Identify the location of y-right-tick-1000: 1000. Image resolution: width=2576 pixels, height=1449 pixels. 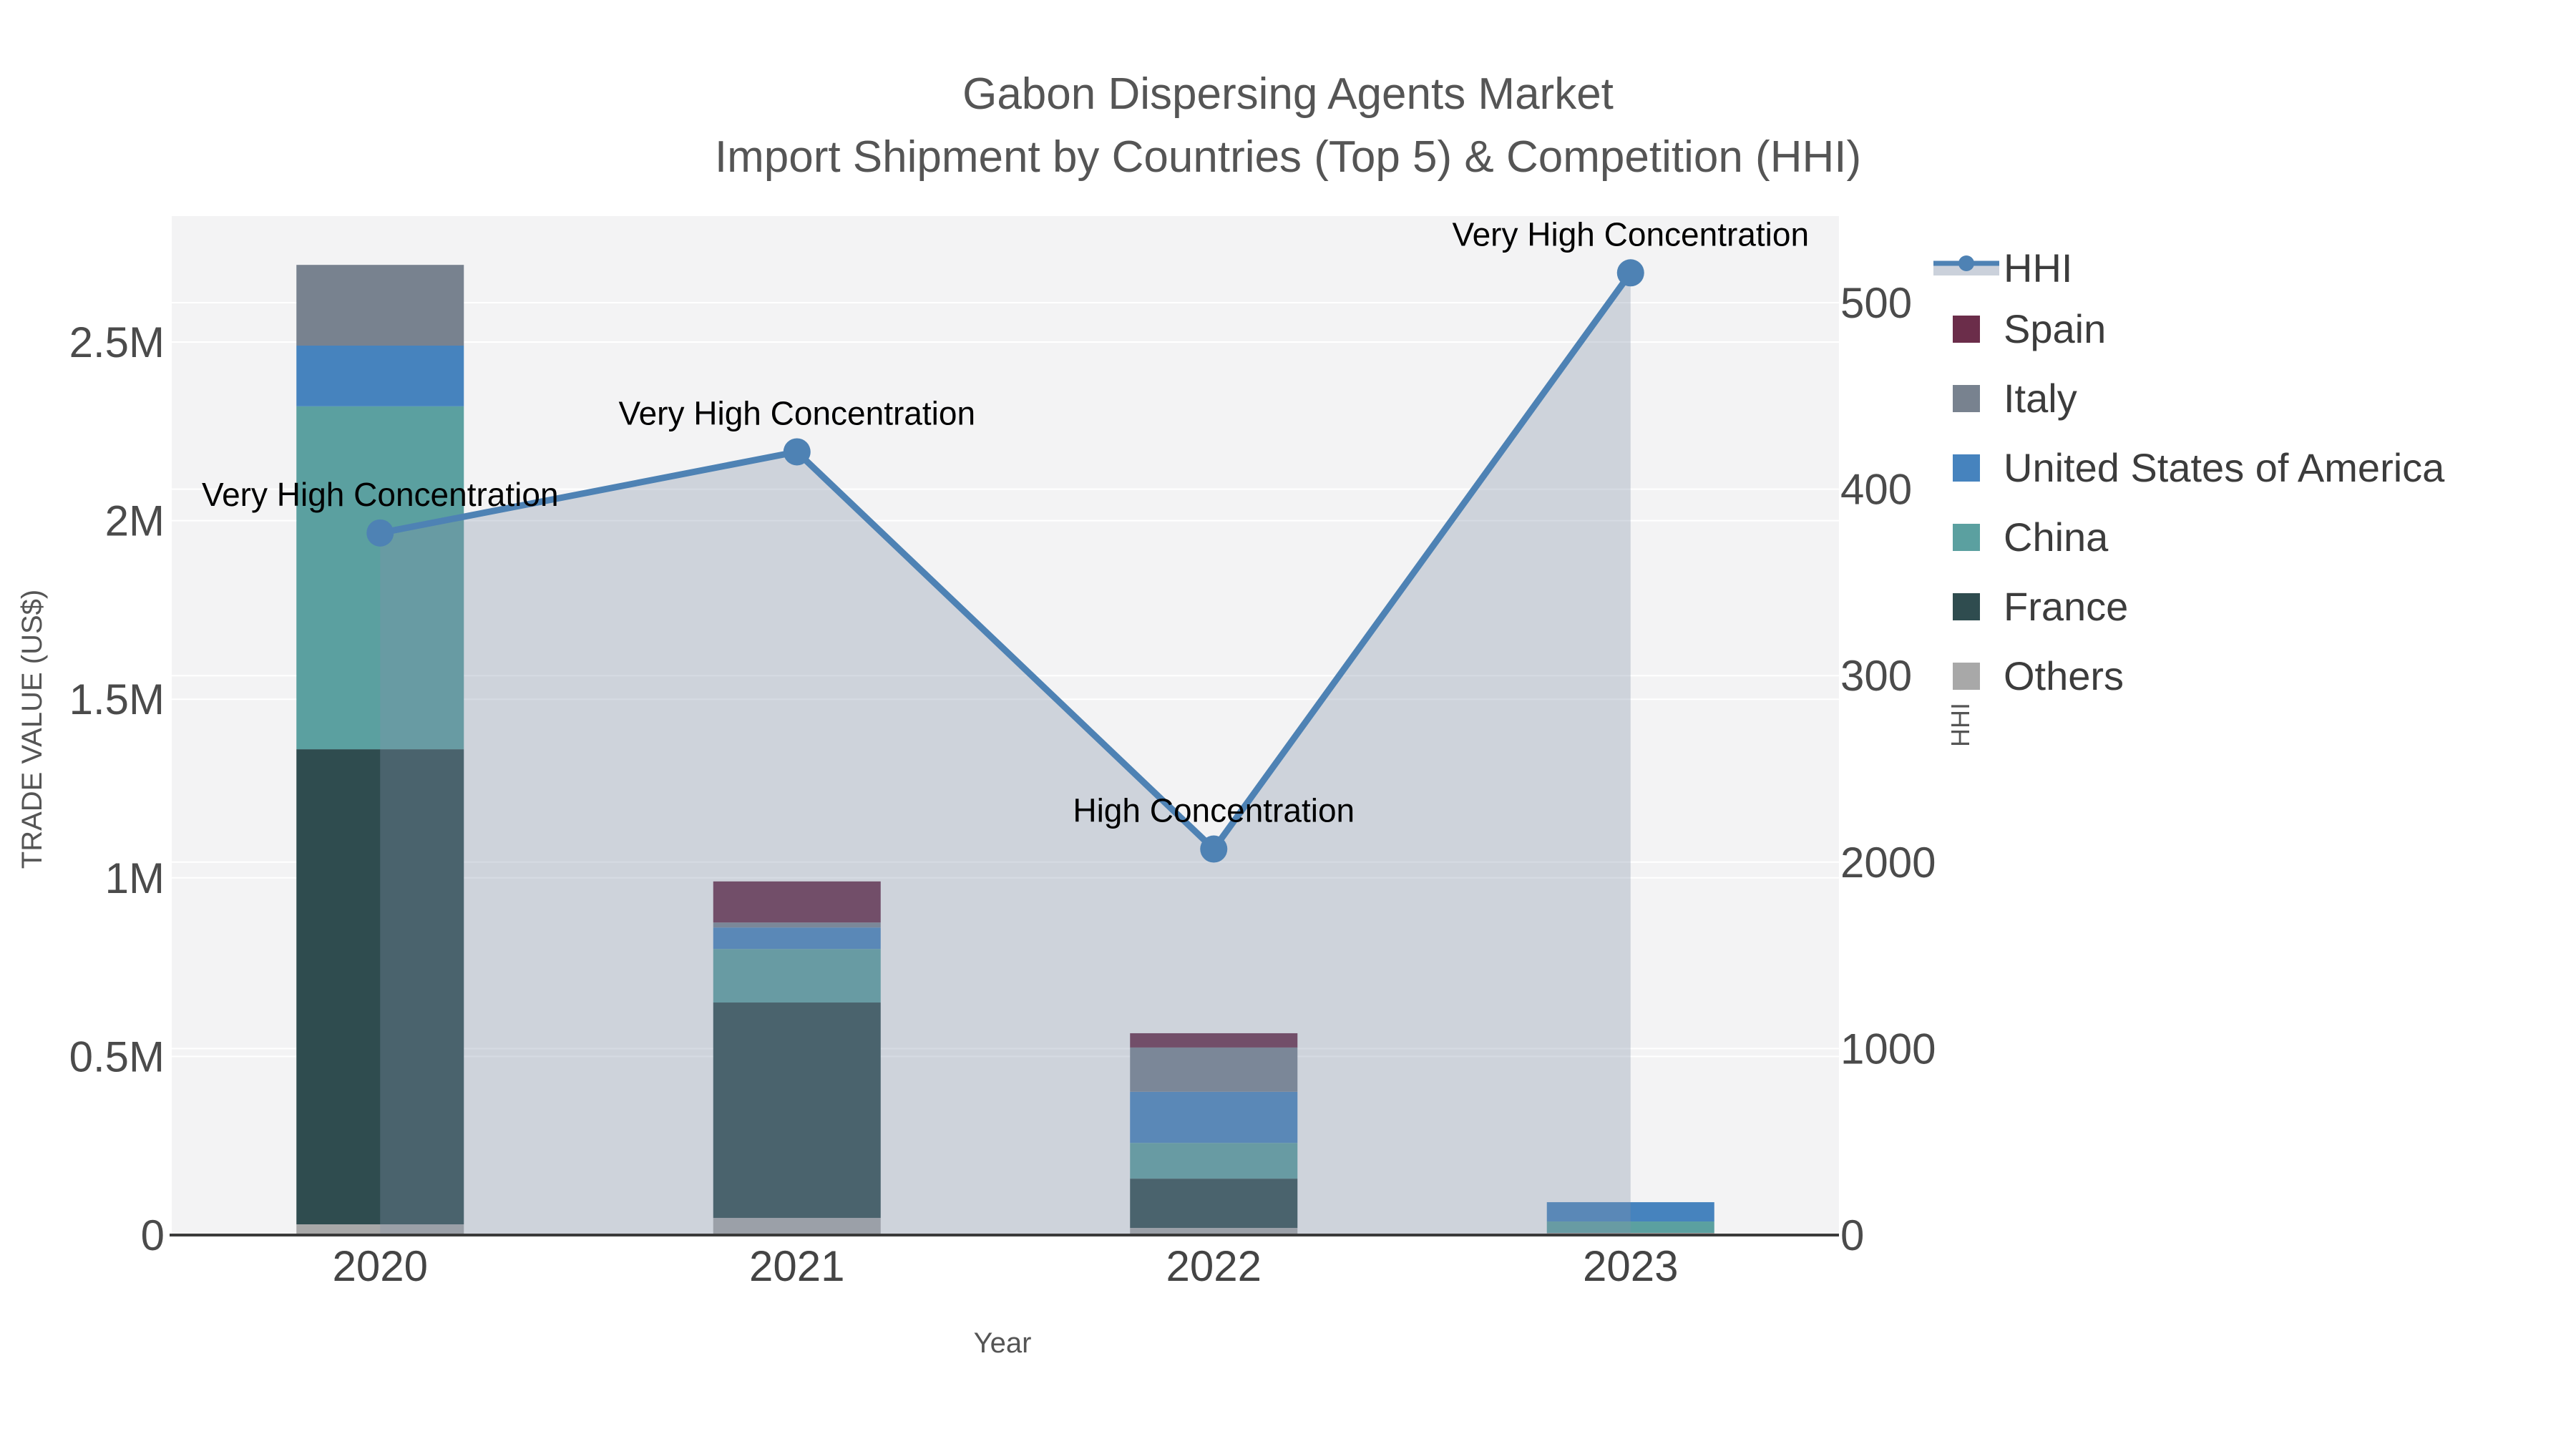
(1888, 1049).